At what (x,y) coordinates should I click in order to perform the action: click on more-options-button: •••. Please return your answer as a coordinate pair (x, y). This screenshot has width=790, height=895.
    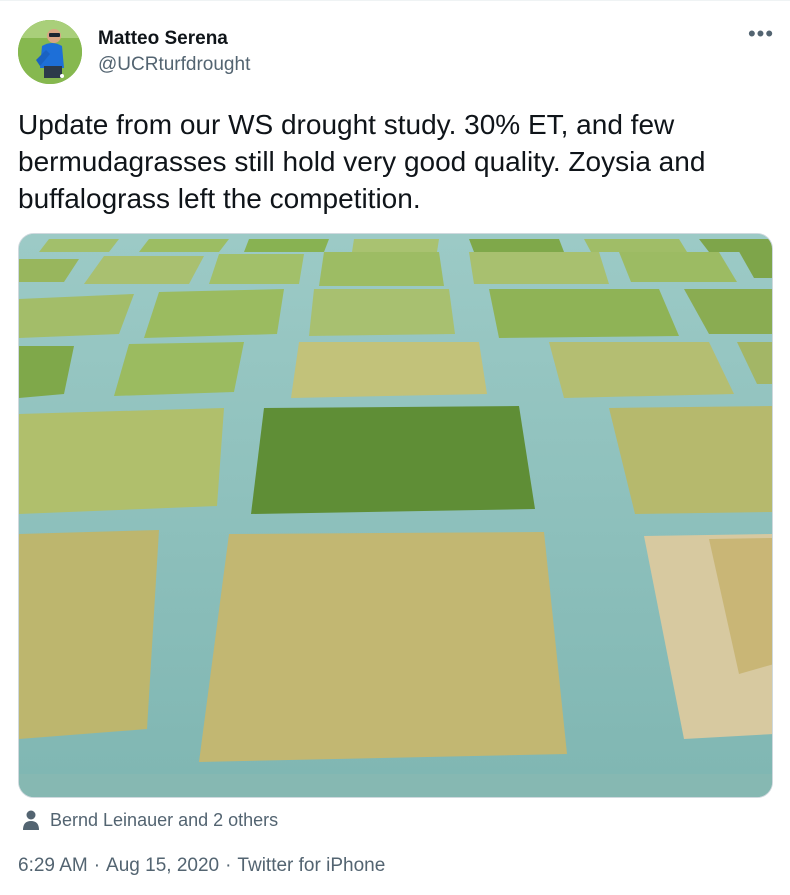
    Looking at the image, I should click on (761, 36).